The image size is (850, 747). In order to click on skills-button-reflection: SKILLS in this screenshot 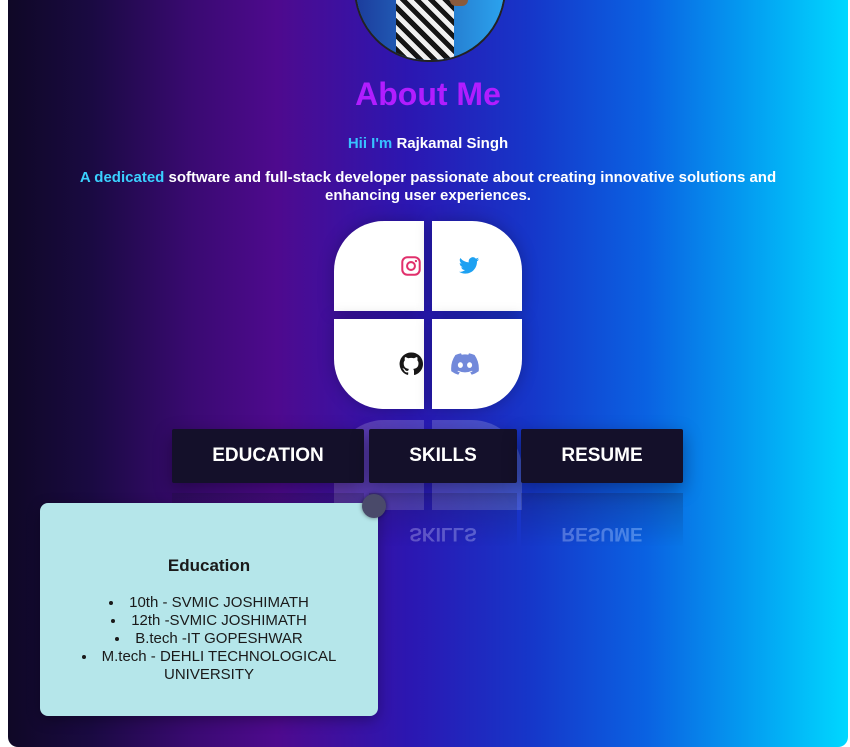, I will do `click(443, 520)`.